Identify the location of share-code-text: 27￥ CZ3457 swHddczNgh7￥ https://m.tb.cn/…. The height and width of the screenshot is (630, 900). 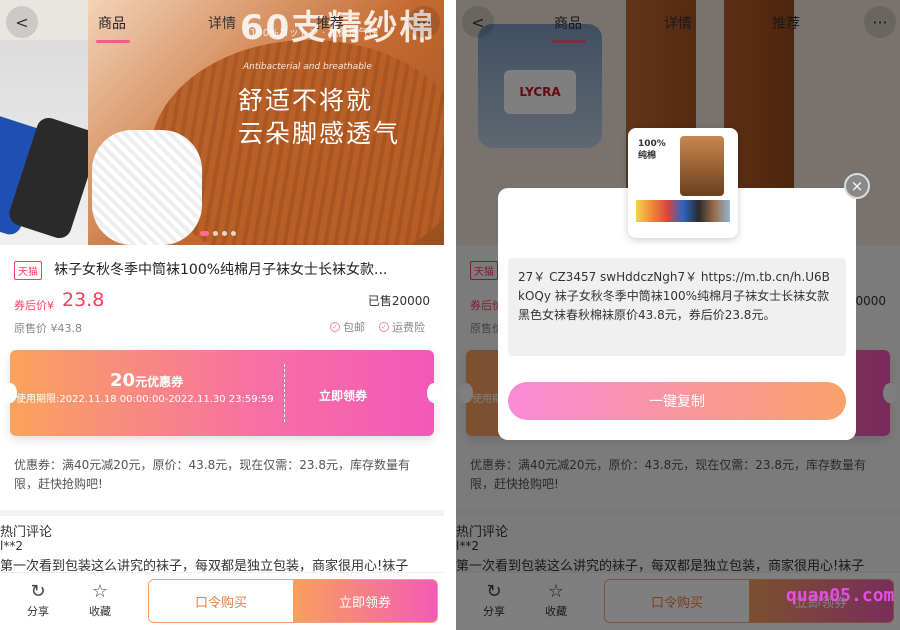
(677, 307).